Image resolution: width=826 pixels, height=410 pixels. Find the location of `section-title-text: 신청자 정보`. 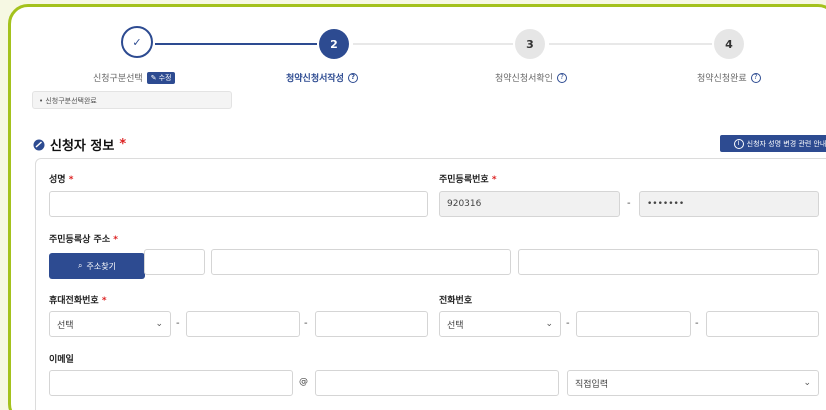

section-title-text: 신청자 정보 is located at coordinates (82, 146).